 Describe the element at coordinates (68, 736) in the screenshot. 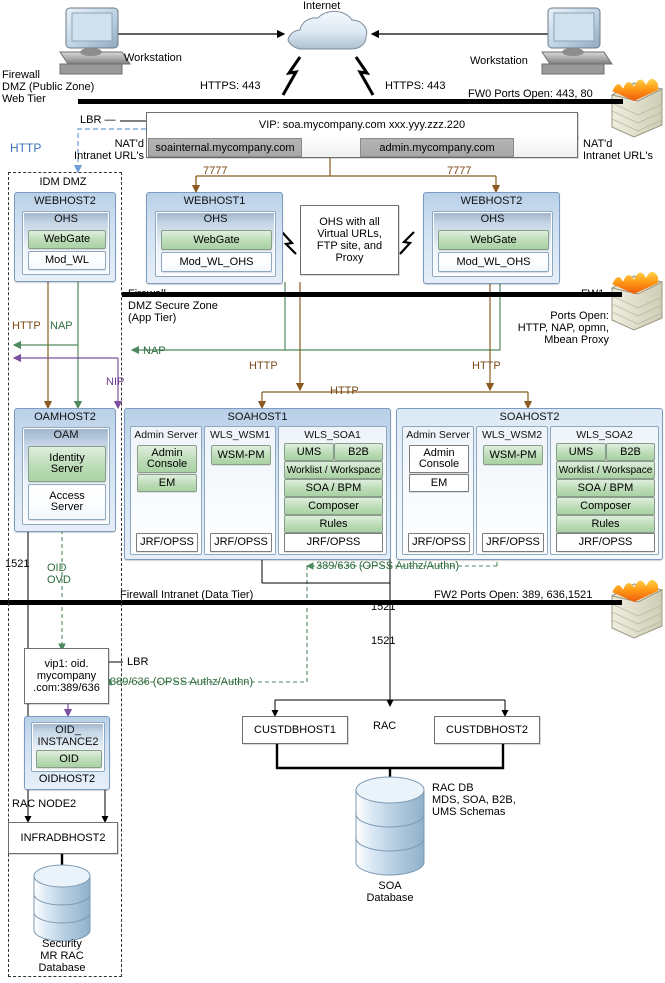

I see `server-title: OID_ INSTANCE2` at that location.